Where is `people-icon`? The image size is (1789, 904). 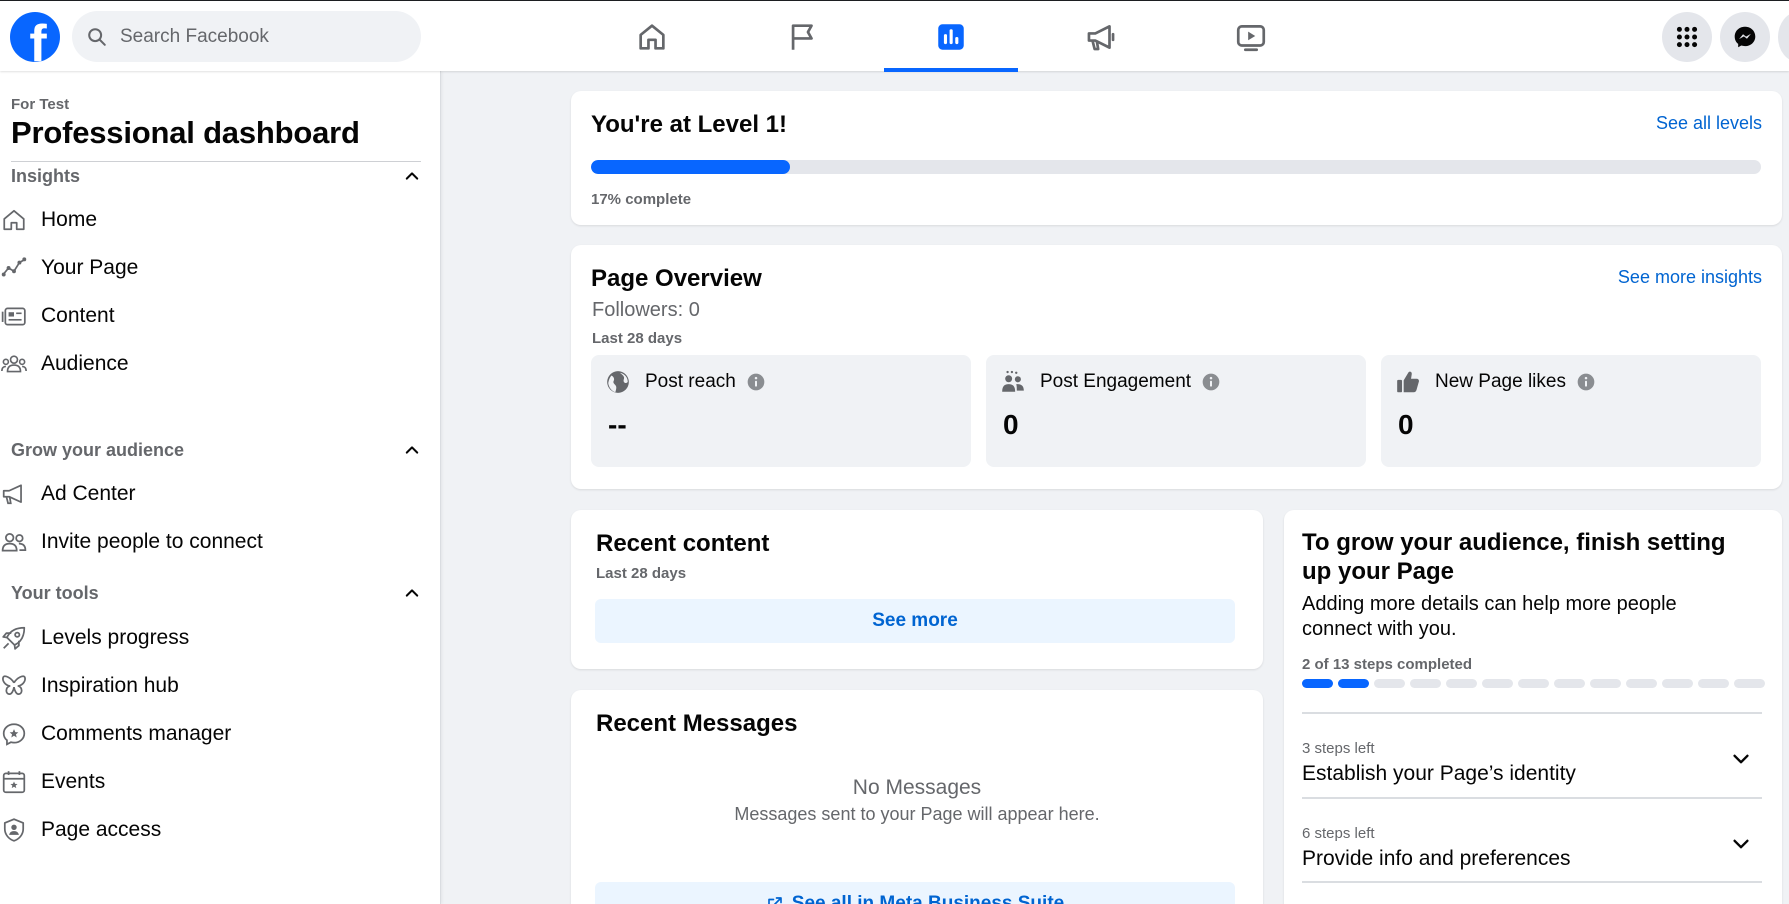
people-icon is located at coordinates (1013, 381).